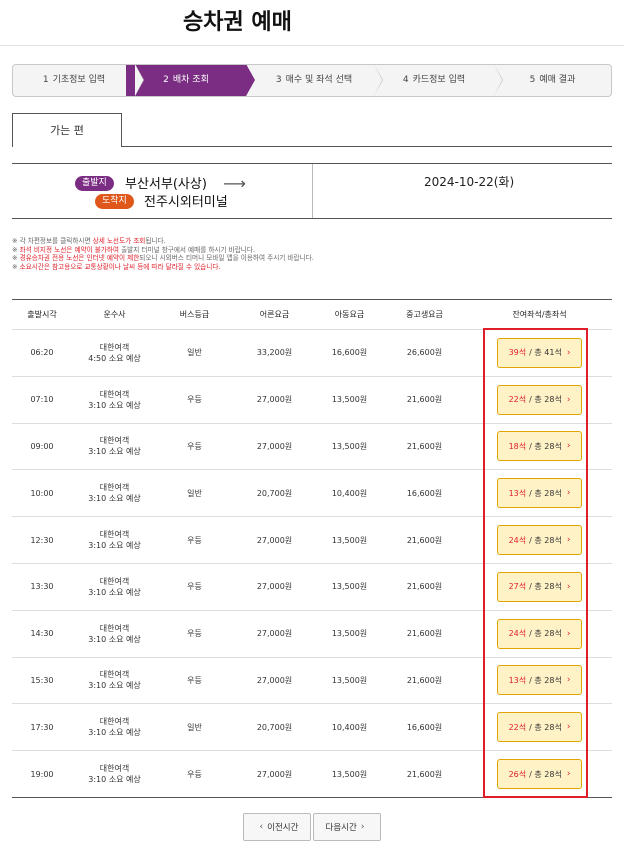 This screenshot has width=624, height=861. Describe the element at coordinates (347, 827) in the screenshot. I see `next-time-button: 다음시간 ›` at that location.